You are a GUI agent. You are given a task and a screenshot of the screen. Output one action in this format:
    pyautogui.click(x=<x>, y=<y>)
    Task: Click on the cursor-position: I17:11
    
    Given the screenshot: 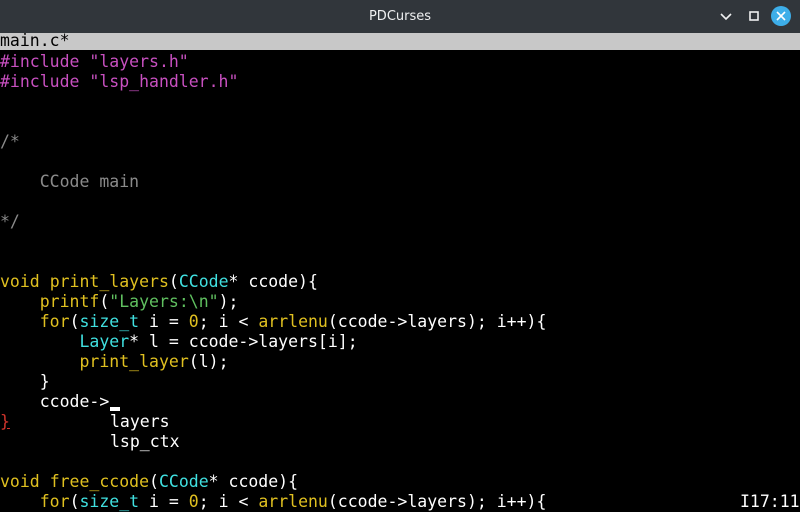 What is the action you would take?
    pyautogui.click(x=770, y=501)
    